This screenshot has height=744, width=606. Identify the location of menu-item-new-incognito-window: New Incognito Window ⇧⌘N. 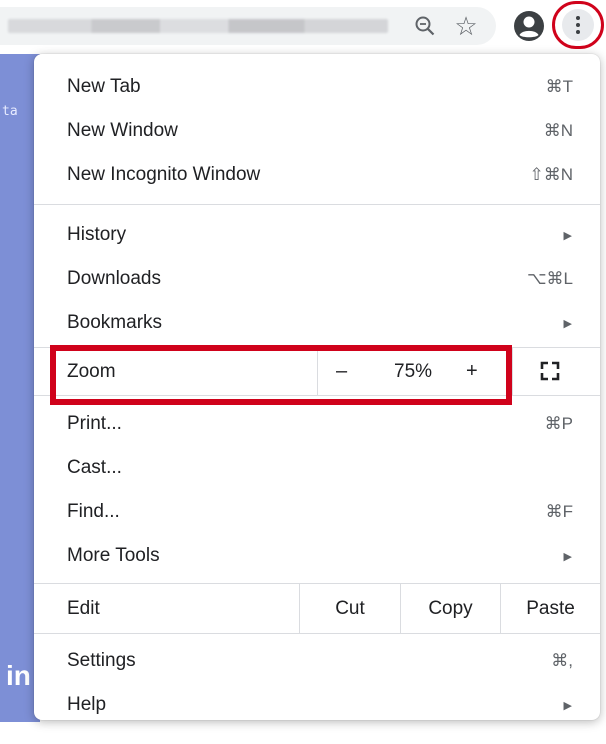
(317, 175).